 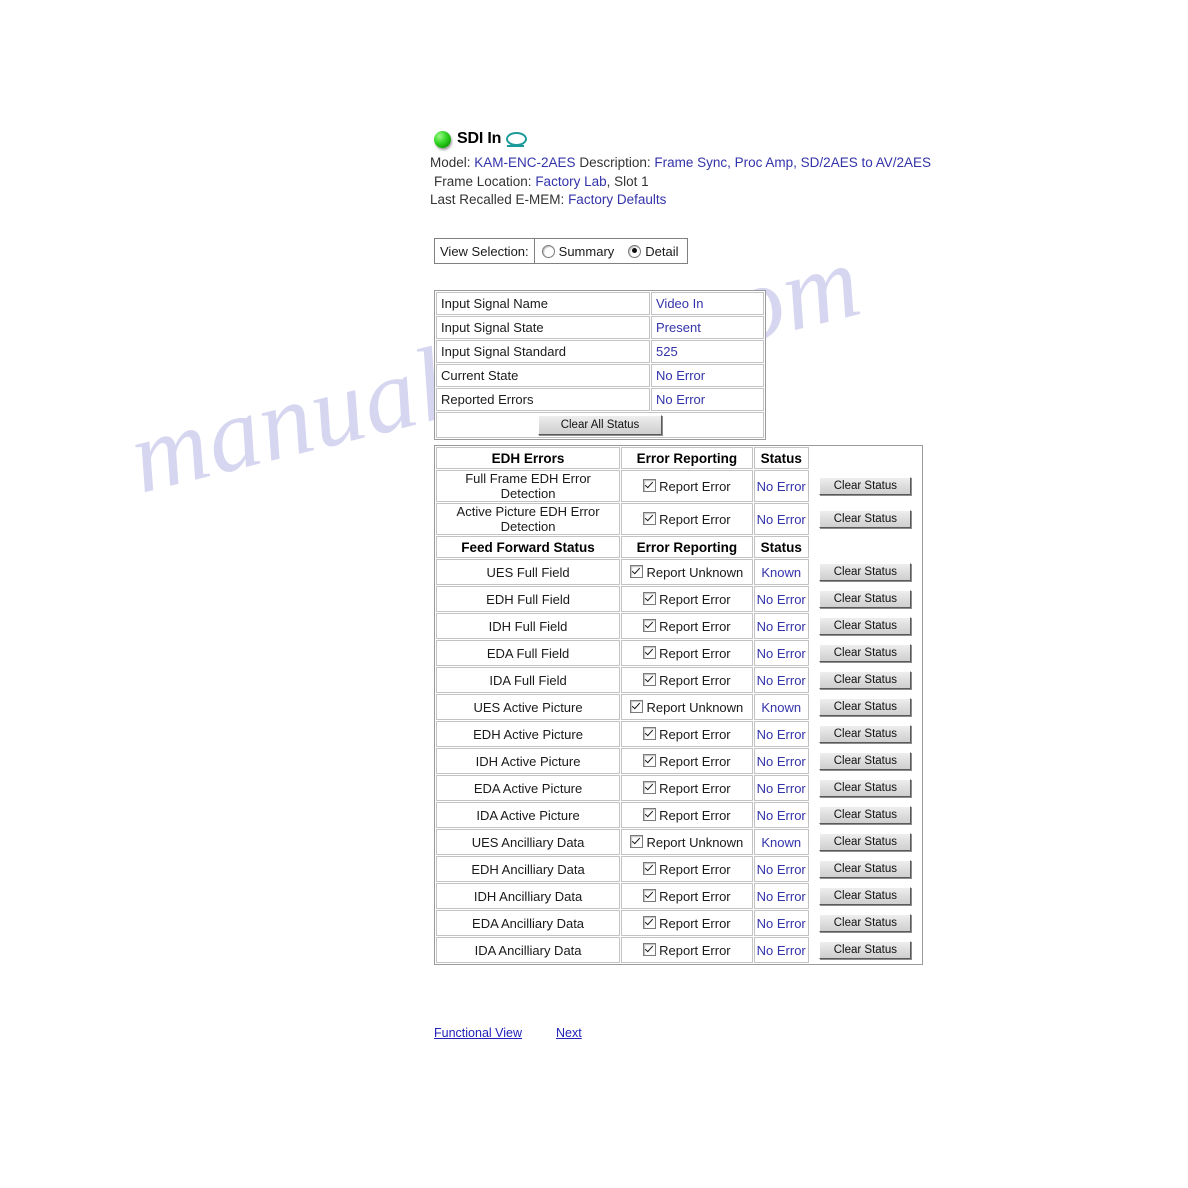 What do you see at coordinates (528, 842) in the screenshot?
I see `row-label: UES Ancilliary Data` at bounding box center [528, 842].